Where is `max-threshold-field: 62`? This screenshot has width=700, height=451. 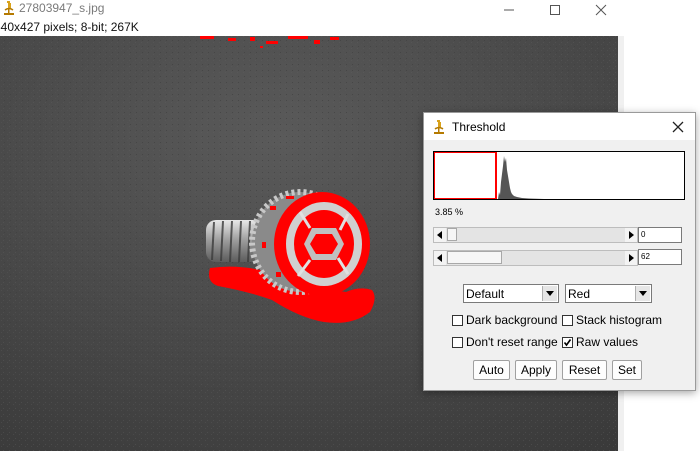 max-threshold-field: 62 is located at coordinates (660, 257).